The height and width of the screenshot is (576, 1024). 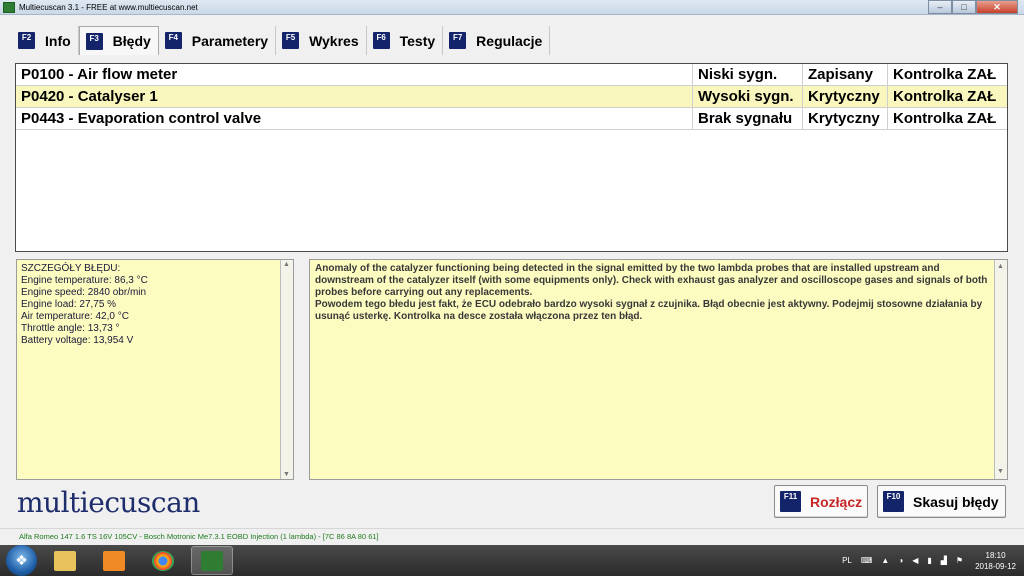 I want to click on error-signal: Niski sygn., so click(x=748, y=74).